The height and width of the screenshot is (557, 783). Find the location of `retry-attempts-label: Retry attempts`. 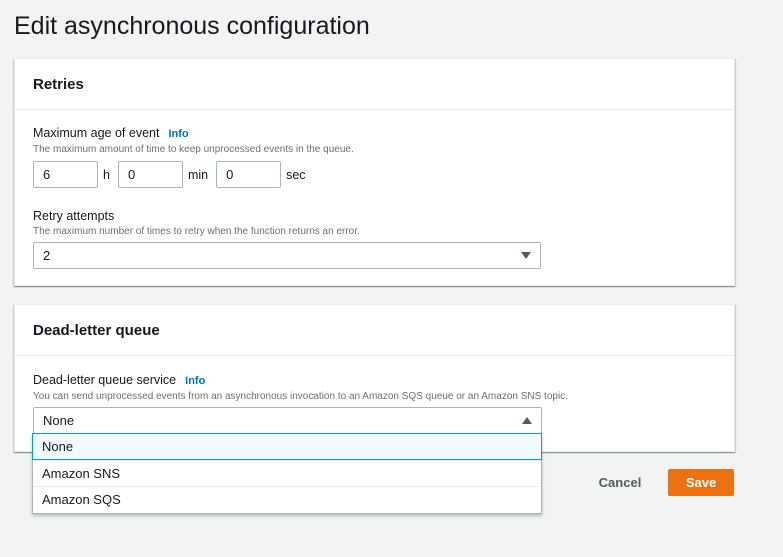

retry-attempts-label: Retry attempts is located at coordinates (74, 216).